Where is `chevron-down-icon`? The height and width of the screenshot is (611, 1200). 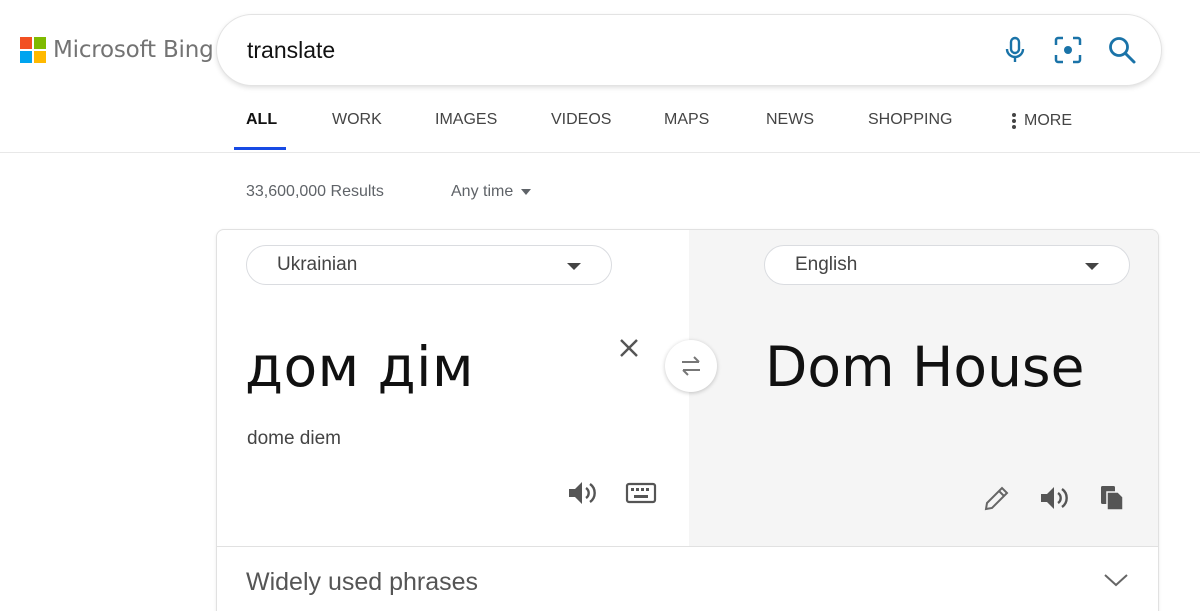
chevron-down-icon is located at coordinates (1116, 582).